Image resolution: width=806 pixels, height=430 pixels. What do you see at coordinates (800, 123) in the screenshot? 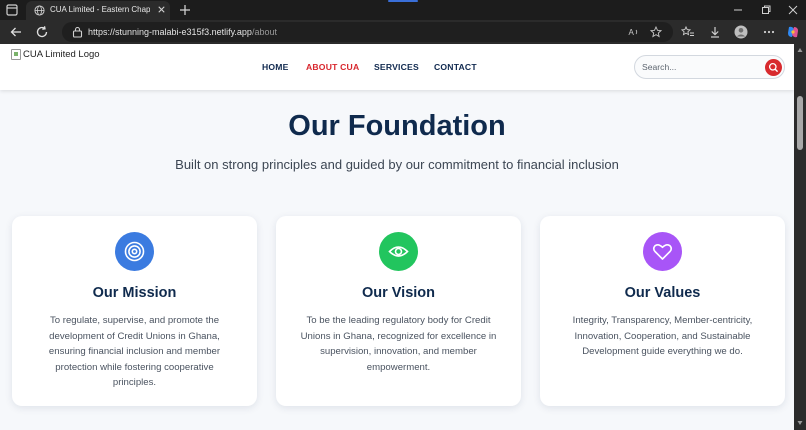
I see `scrollbar-thumb` at bounding box center [800, 123].